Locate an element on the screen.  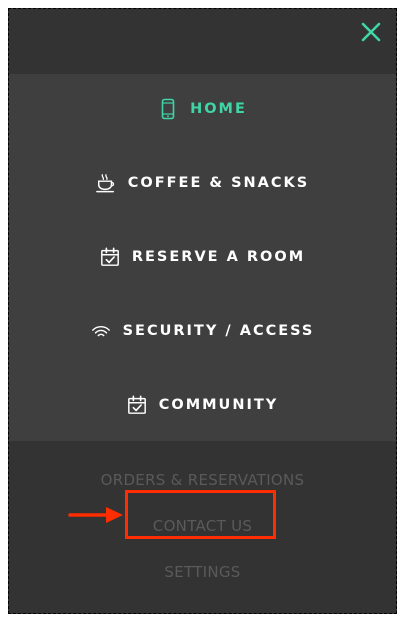
menu-item-community: COMMUNITY is located at coordinates (202, 405).